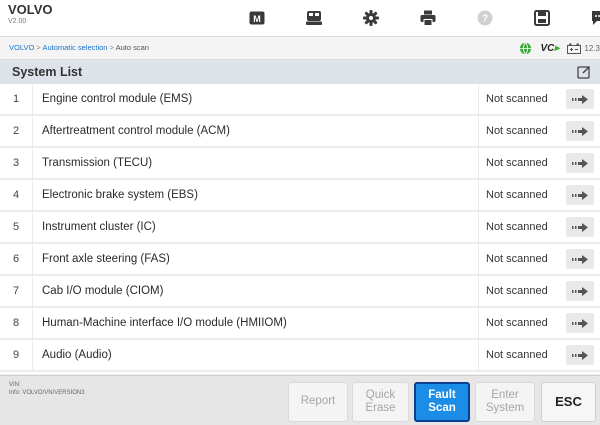 This screenshot has width=600, height=425. What do you see at coordinates (556, 48) in the screenshot?
I see `vci-connected-icon: ▸` at bounding box center [556, 48].